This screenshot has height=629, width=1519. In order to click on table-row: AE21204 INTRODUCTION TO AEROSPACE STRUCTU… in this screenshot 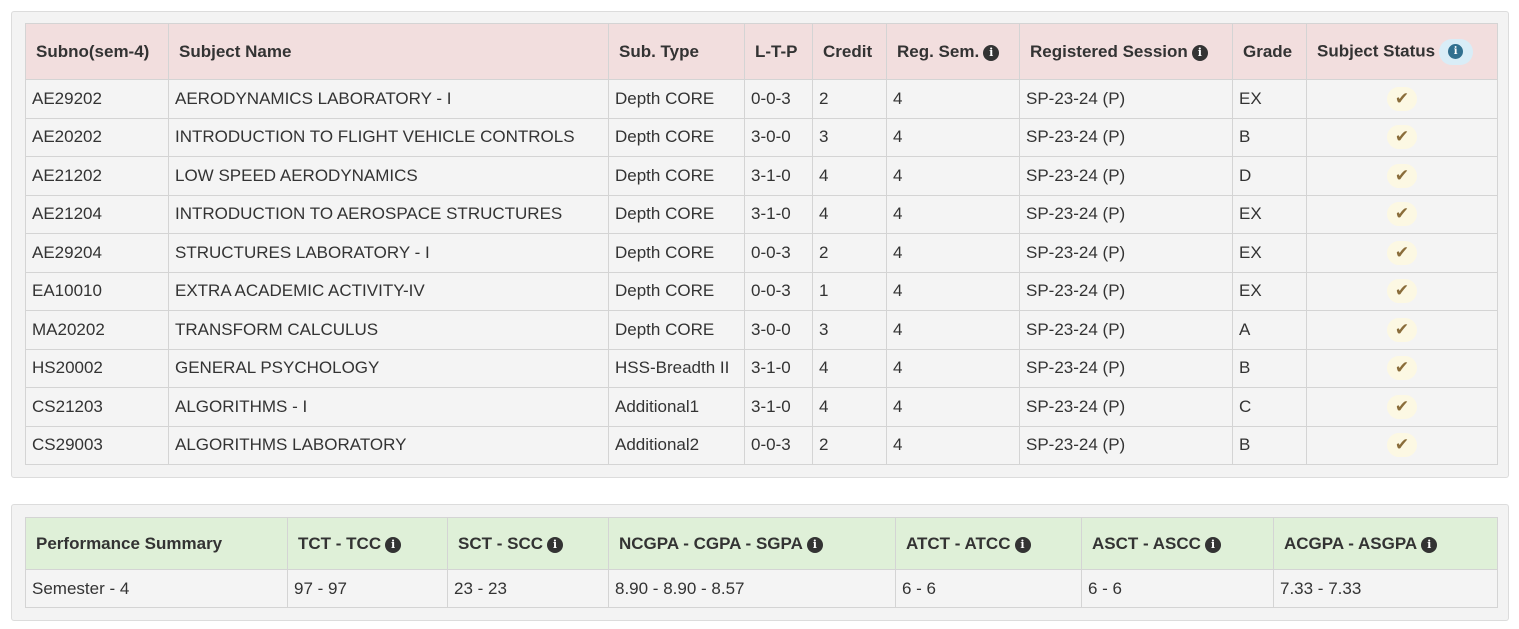, I will do `click(761, 214)`.